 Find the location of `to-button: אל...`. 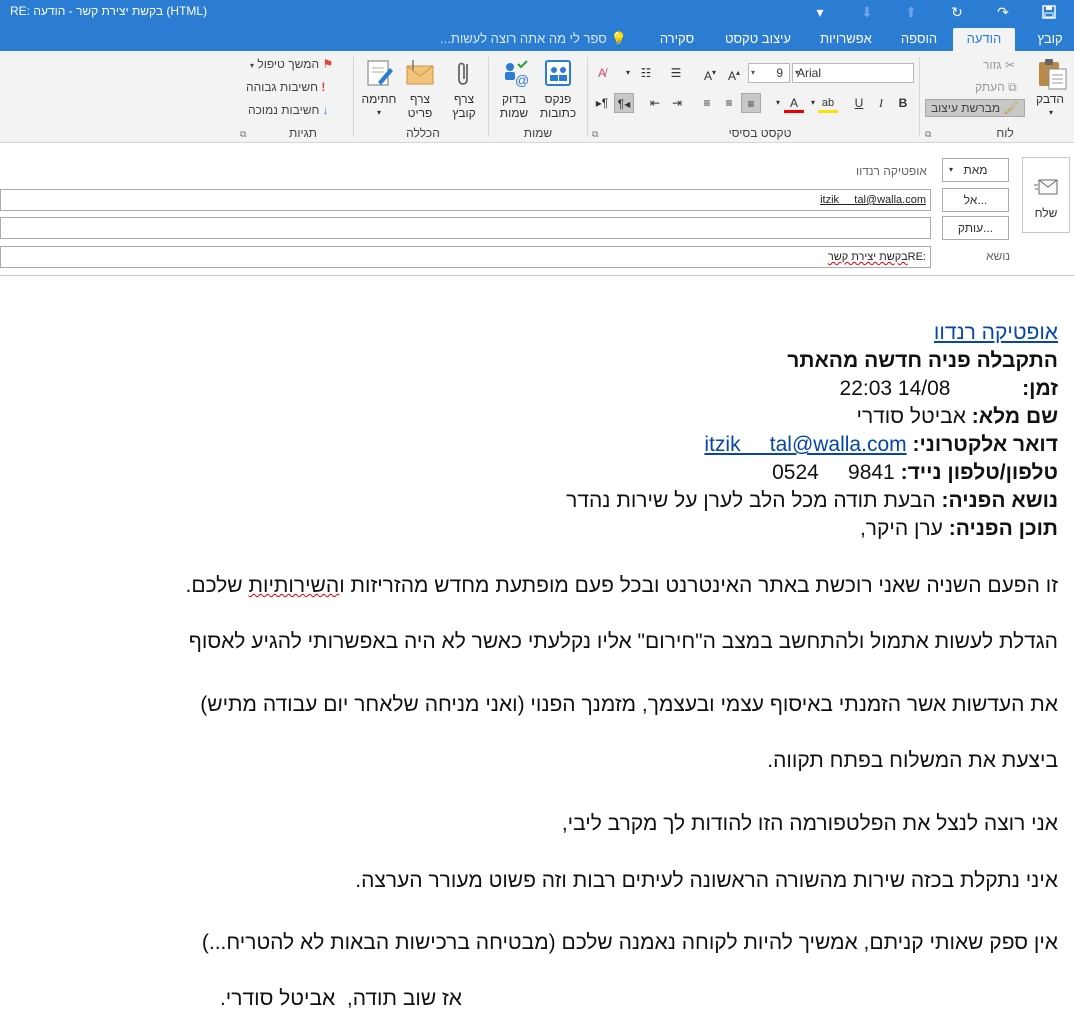

to-button: אל... is located at coordinates (975, 200).